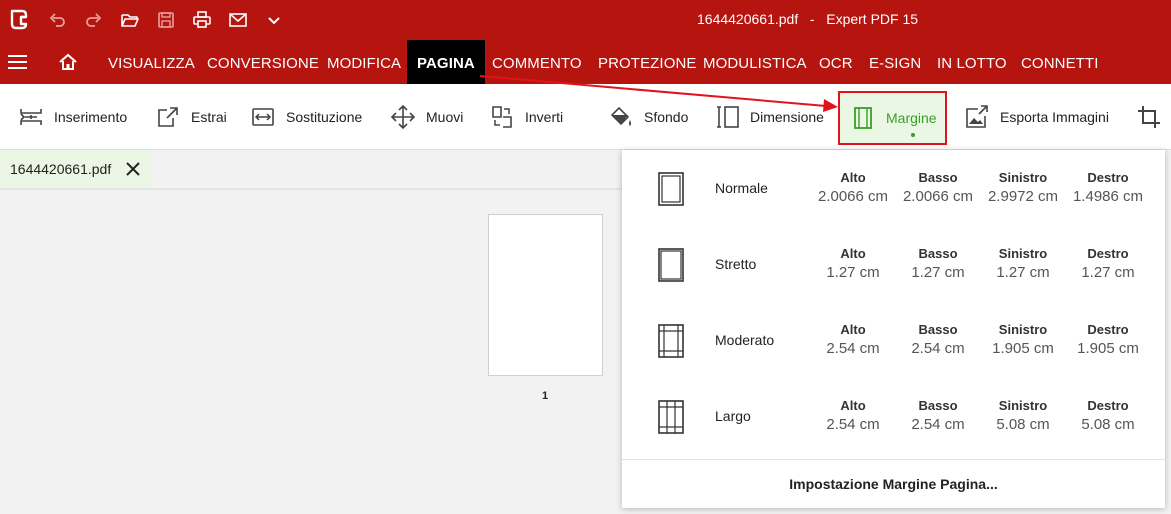 Image resolution: width=1171 pixels, height=514 pixels. What do you see at coordinates (537, 62) in the screenshot?
I see `menu-commento: COMMENTO` at bounding box center [537, 62].